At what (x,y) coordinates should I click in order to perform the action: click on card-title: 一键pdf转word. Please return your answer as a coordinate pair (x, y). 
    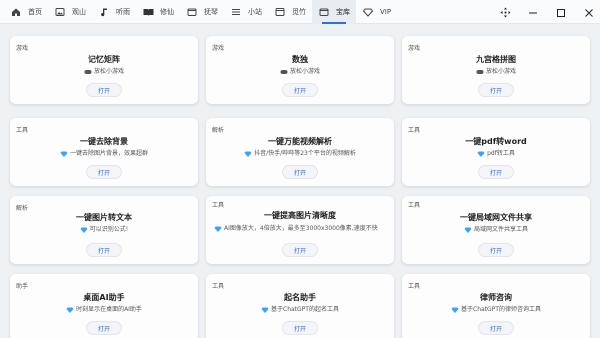
    Looking at the image, I should click on (496, 141).